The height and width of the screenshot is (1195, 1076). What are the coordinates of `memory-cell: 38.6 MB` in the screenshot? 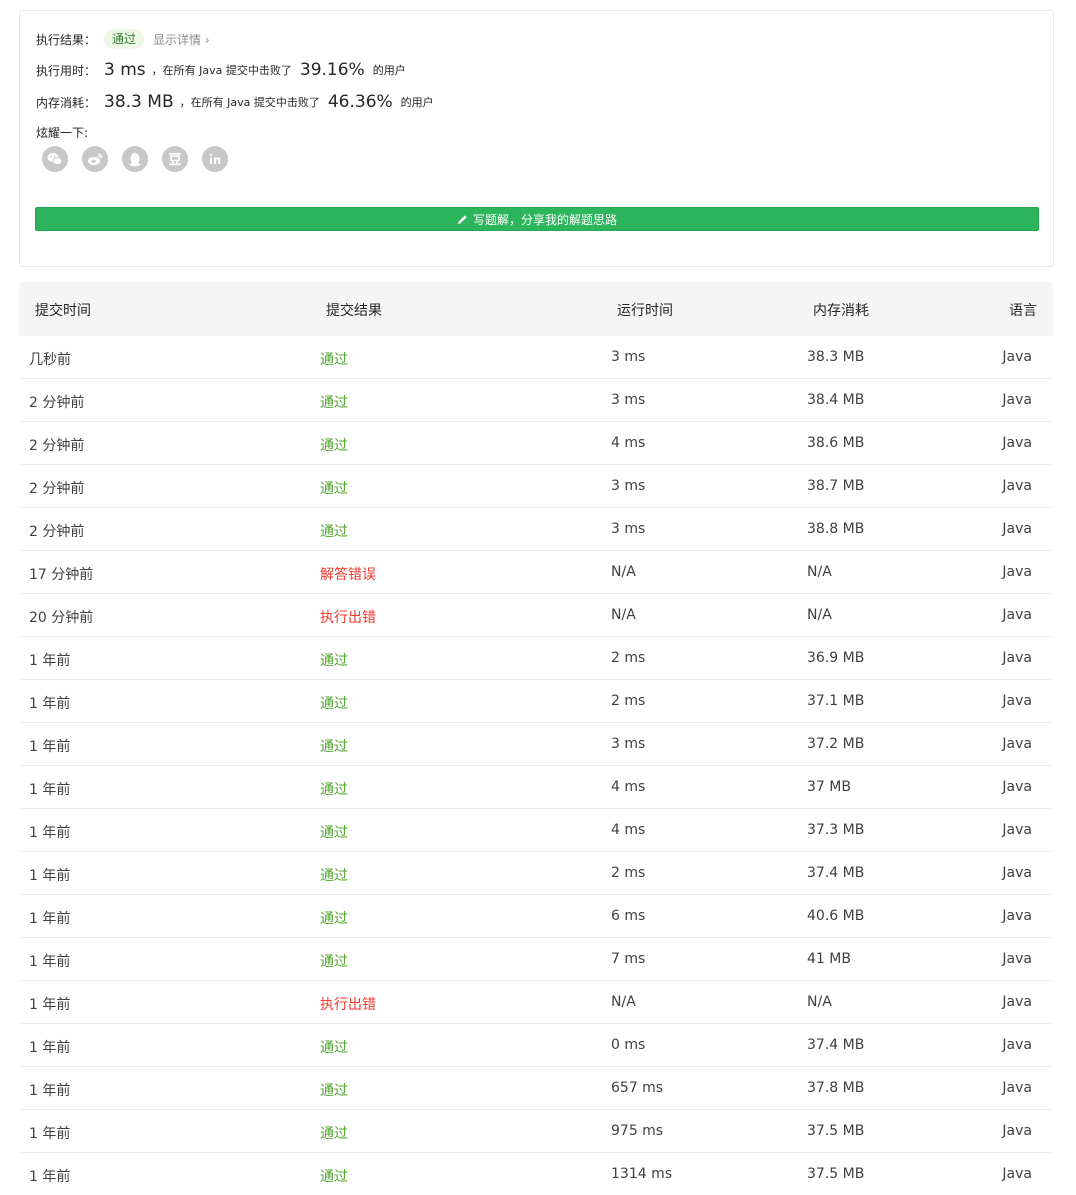 It's located at (836, 443).